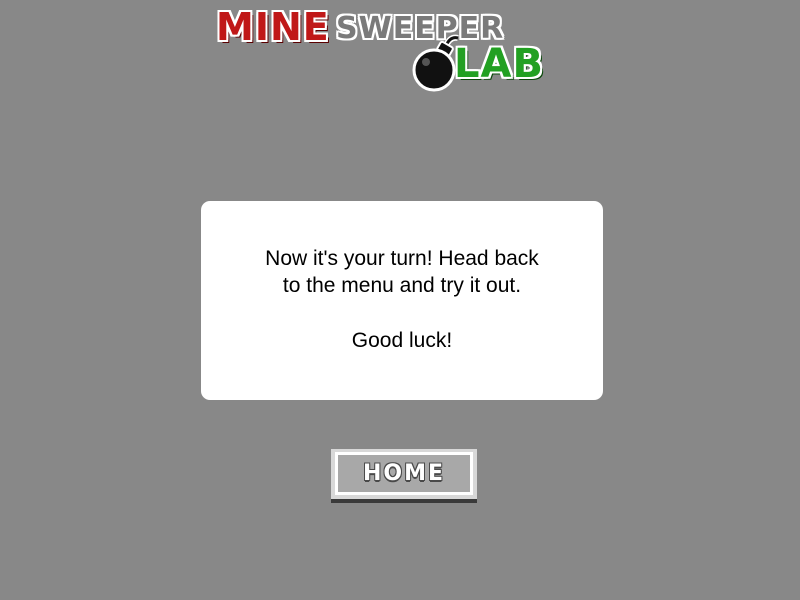 This screenshot has width=800, height=600. Describe the element at coordinates (402, 285) in the screenshot. I see `message-line-2: to the menu and try it out.` at that location.